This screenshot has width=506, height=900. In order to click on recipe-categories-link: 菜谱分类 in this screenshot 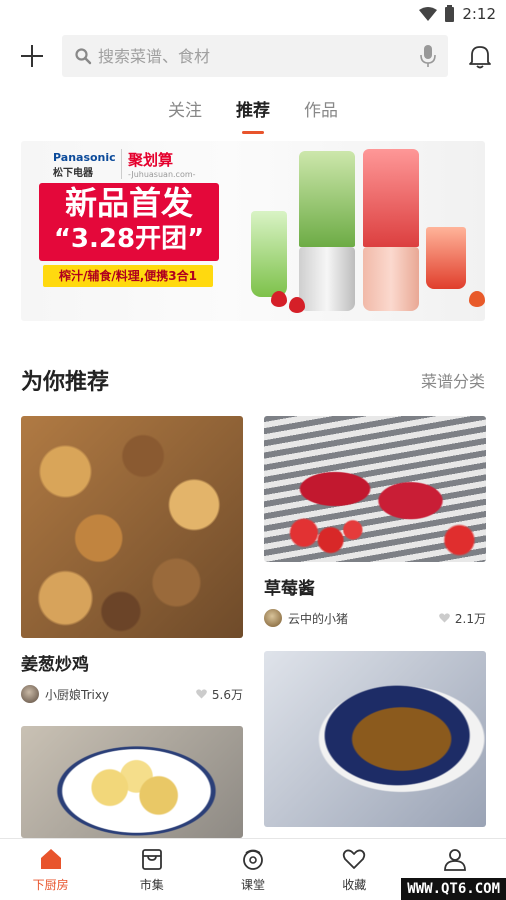, I will do `click(453, 380)`.